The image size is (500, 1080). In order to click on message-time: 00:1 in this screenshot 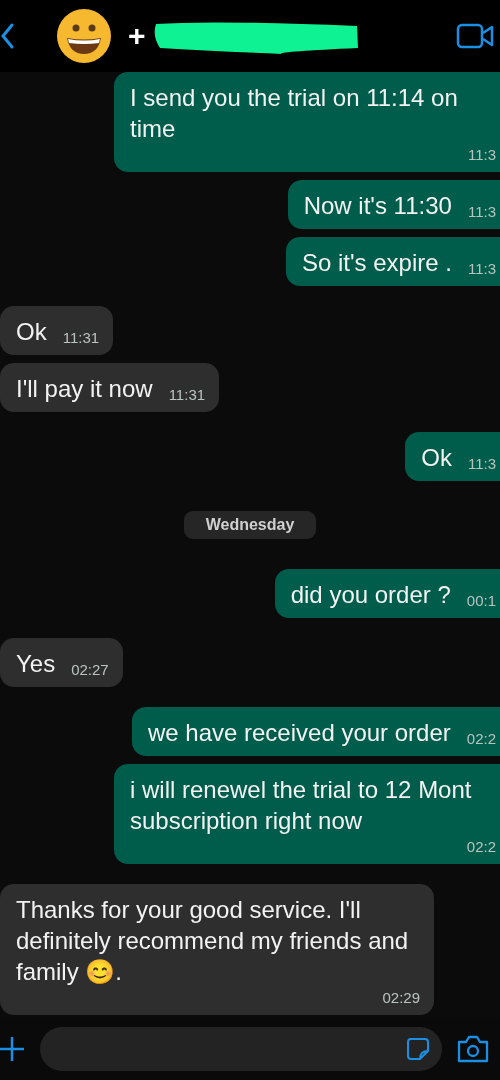, I will do `click(481, 601)`.